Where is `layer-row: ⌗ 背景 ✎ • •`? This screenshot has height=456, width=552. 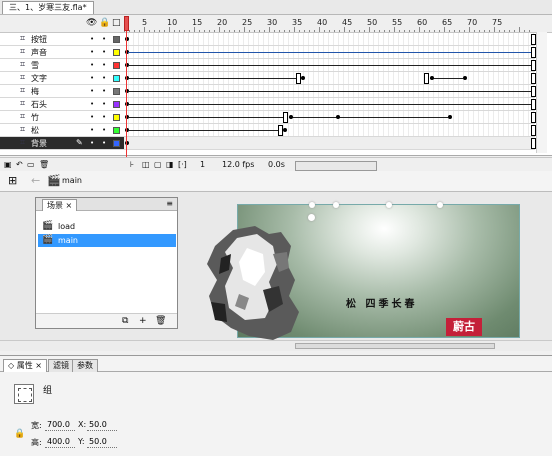 layer-row: ⌗ 背景 ✎ • • is located at coordinates (276, 143).